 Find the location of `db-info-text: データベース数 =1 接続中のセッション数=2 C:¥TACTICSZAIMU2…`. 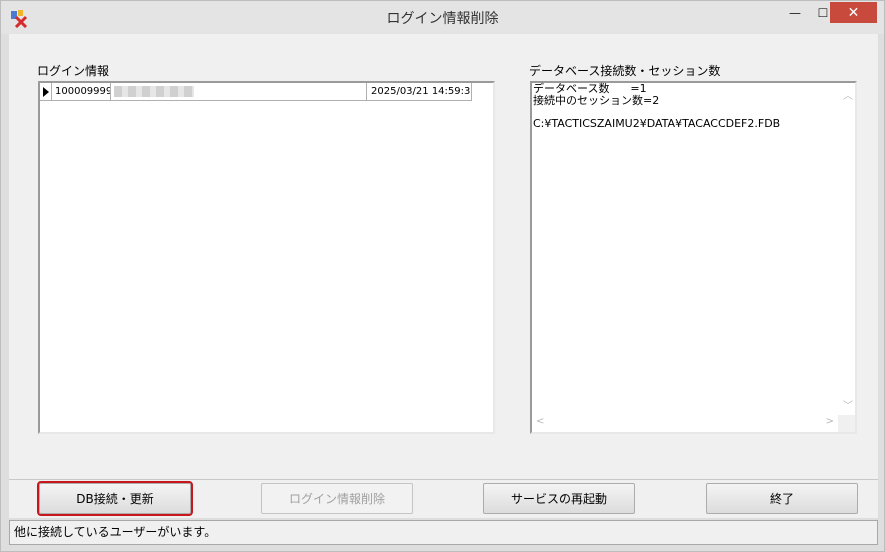

db-info-text: データベース数 =1 接続中のセッション数=2 C:¥TACTICSZAIMU2… is located at coordinates (657, 106).